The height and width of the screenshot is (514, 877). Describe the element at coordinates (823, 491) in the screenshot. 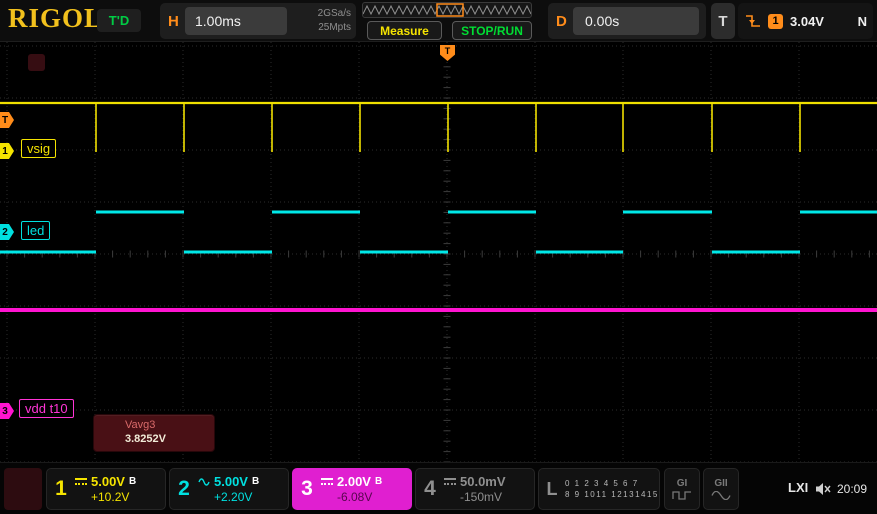

I see `speaker-muted-icon` at that location.